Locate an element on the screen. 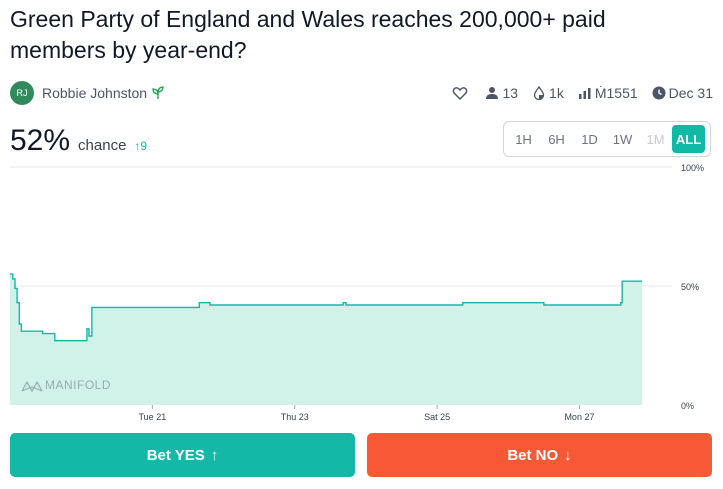  sprout-icon is located at coordinates (158, 93).